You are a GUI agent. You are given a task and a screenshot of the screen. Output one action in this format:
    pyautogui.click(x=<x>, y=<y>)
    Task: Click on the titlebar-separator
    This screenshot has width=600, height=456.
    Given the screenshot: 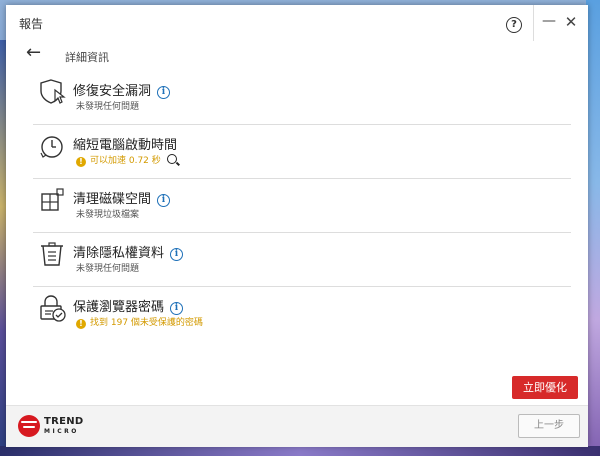 What is the action you would take?
    pyautogui.click(x=533, y=23)
    